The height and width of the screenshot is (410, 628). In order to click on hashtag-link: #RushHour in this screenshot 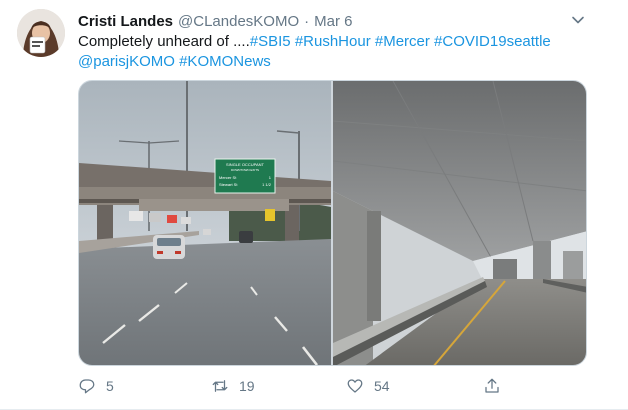, I will do `click(333, 41)`.